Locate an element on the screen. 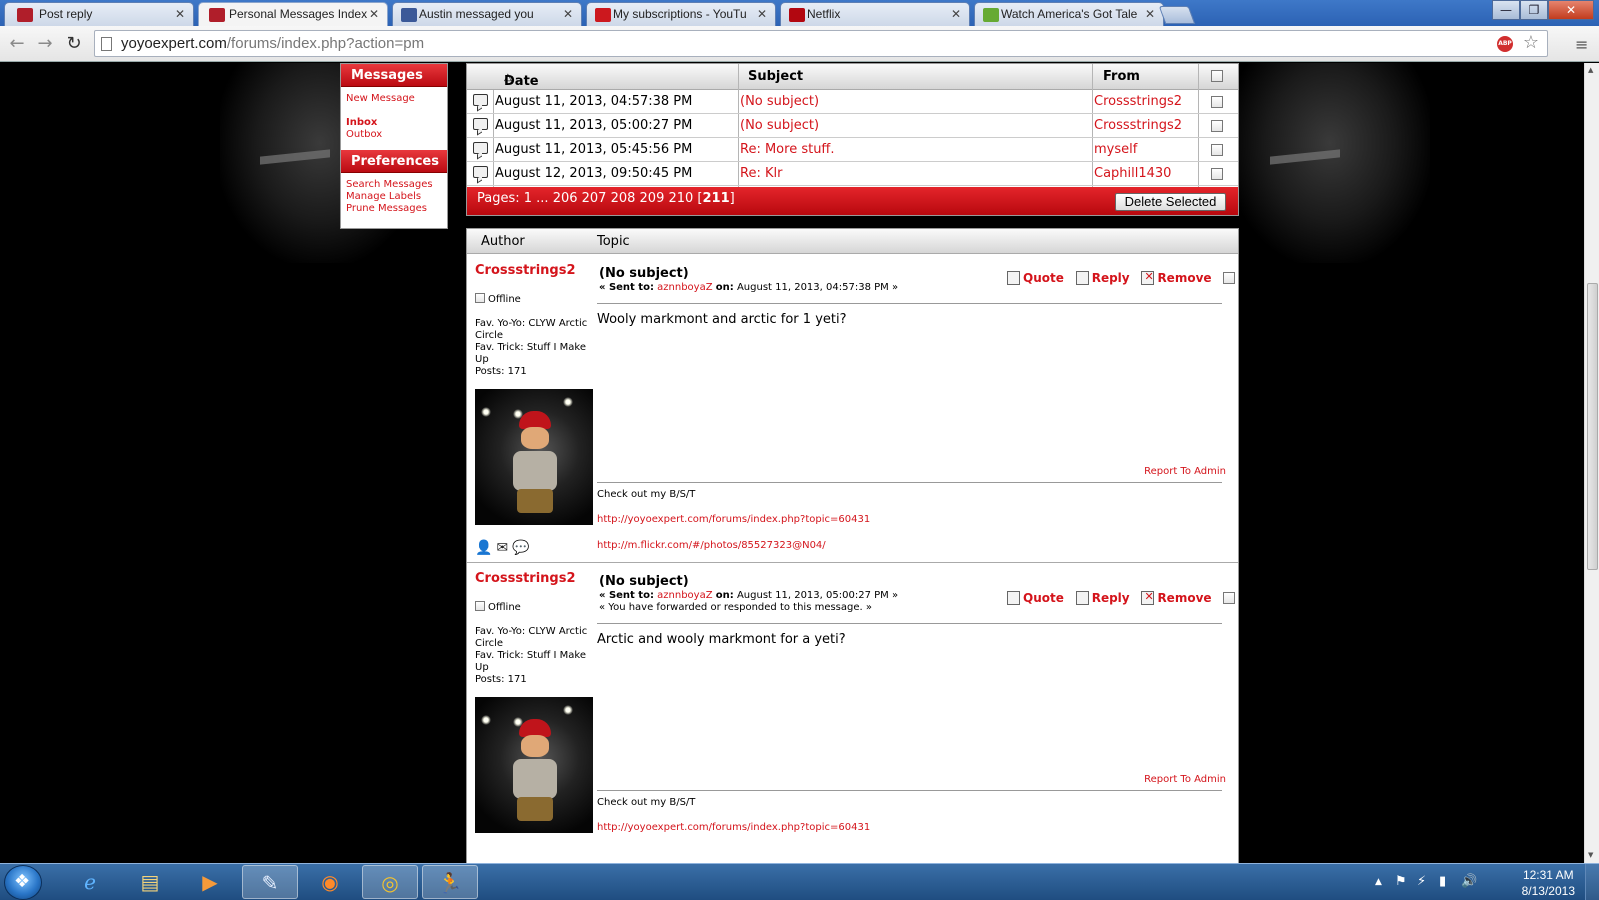 This screenshot has height=900, width=1599. message-subject-link: Re: More stuff. is located at coordinates (787, 149).